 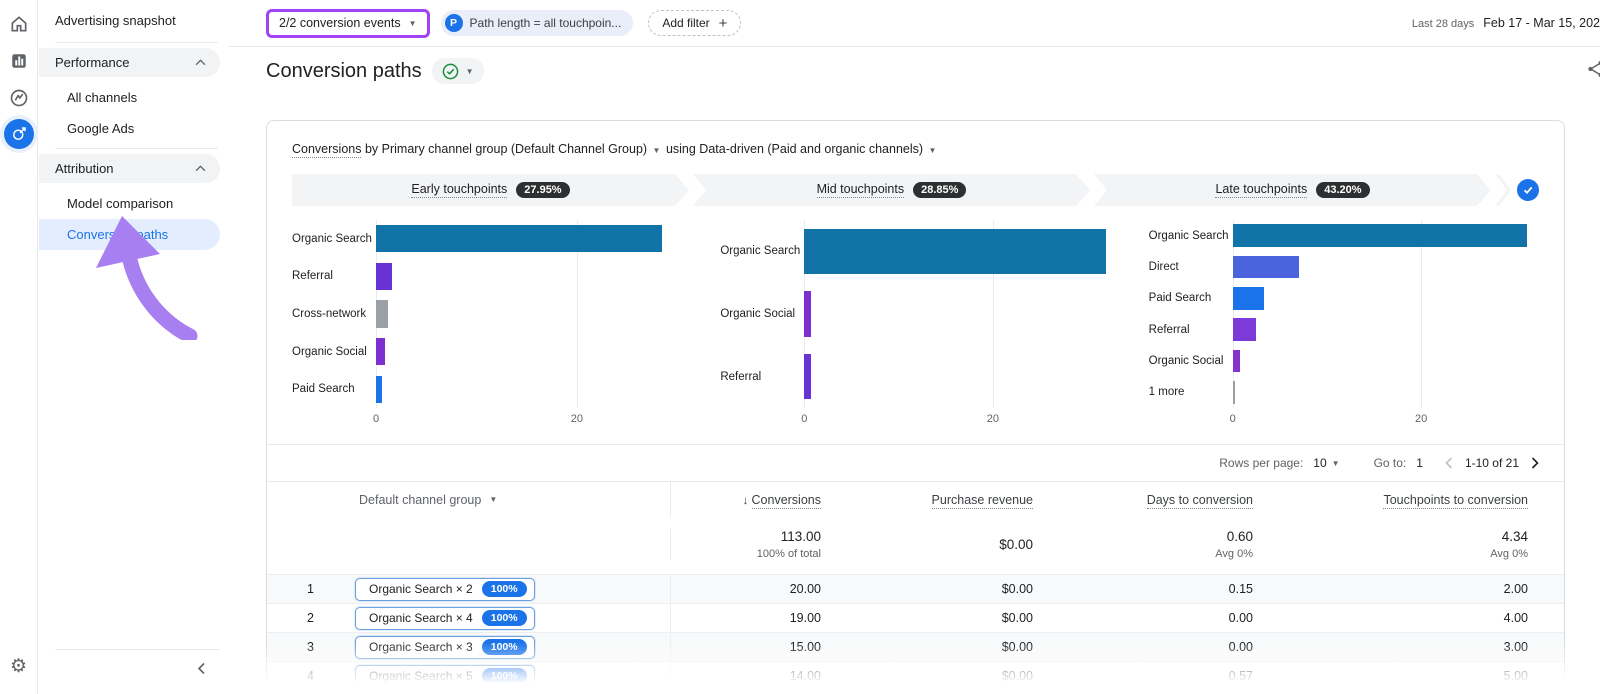 What do you see at coordinates (1592, 71) in the screenshot?
I see `share-icon` at bounding box center [1592, 71].